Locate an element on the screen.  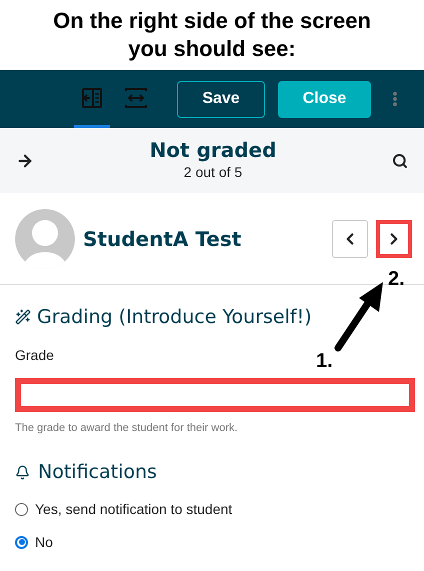
step-label: 2. is located at coordinates (396, 279).